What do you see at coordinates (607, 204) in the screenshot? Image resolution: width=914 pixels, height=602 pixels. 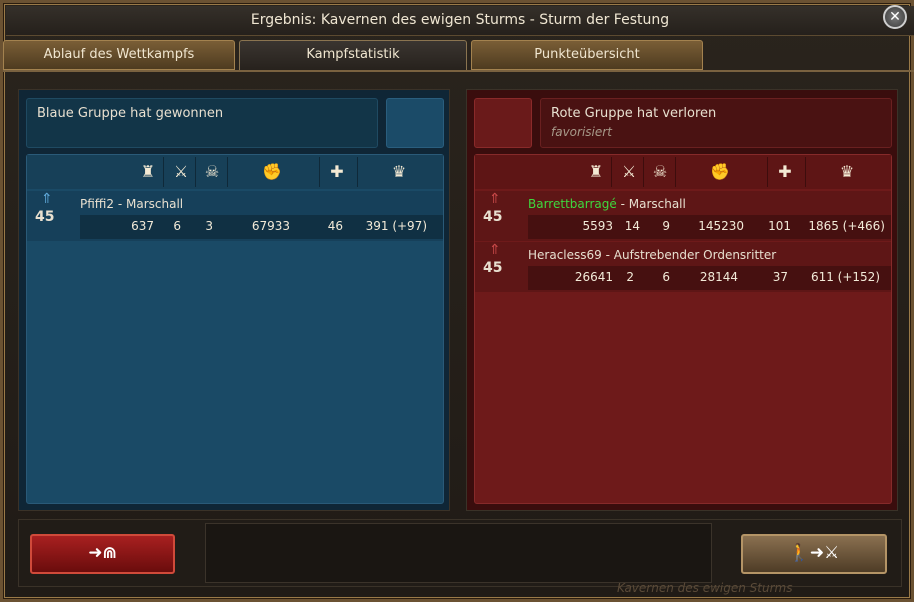 I see `player-name: Barrettbarragé - Marschall` at bounding box center [607, 204].